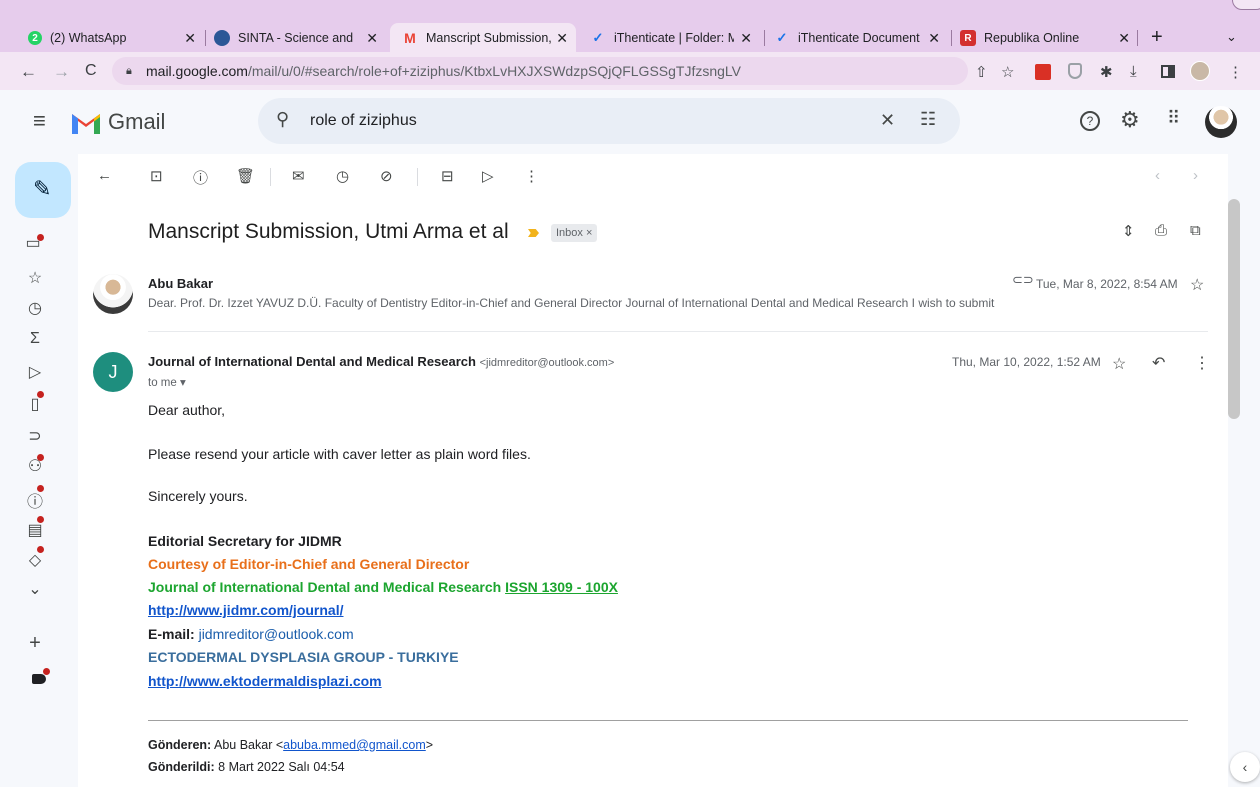  Describe the element at coordinates (861, 38) in the screenshot. I see `tab-ithenticate-document: ✓ iThenticate Document ✕` at that location.